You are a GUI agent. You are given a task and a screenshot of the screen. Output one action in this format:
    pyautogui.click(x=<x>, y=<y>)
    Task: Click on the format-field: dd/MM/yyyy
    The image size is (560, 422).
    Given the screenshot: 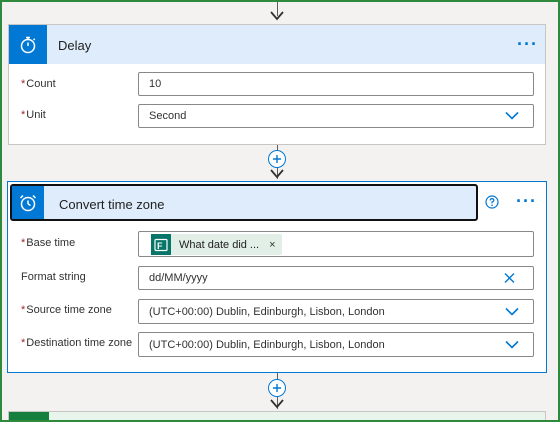 What is the action you would take?
    pyautogui.click(x=336, y=278)
    